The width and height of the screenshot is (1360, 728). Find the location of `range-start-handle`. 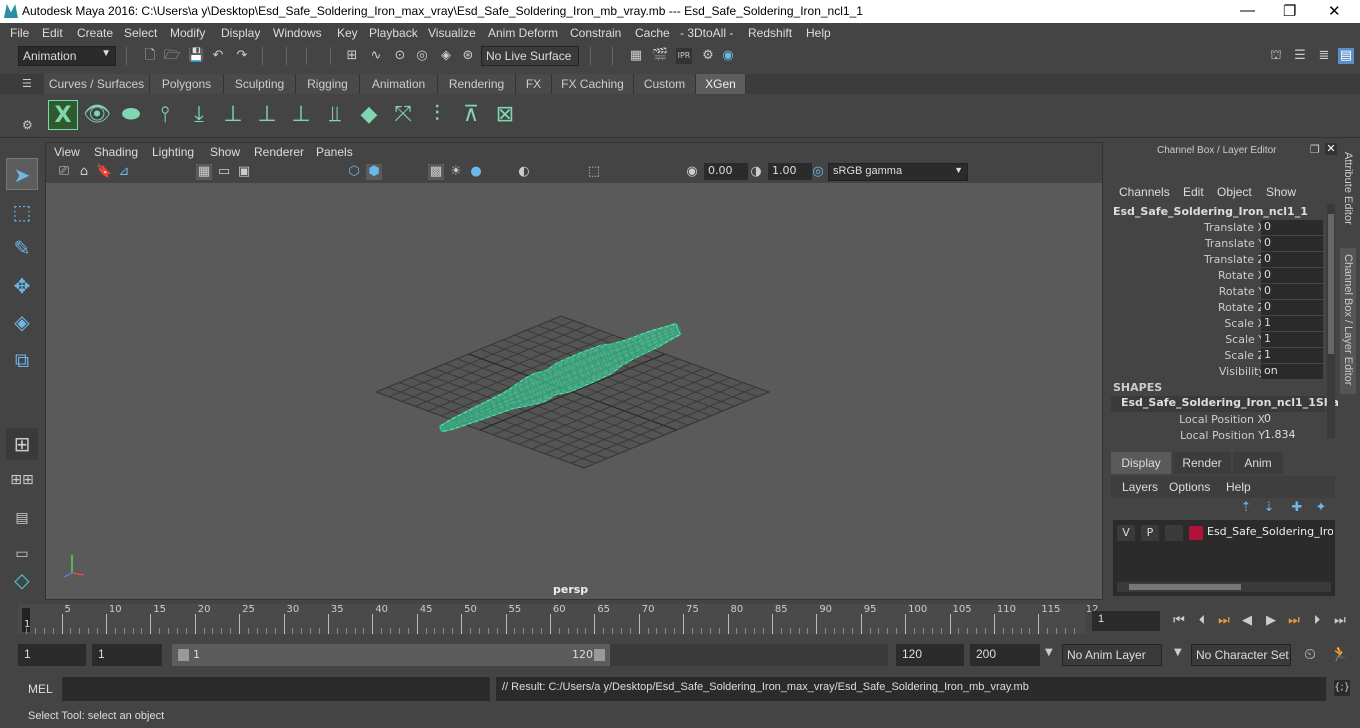

range-start-handle is located at coordinates (183, 655).